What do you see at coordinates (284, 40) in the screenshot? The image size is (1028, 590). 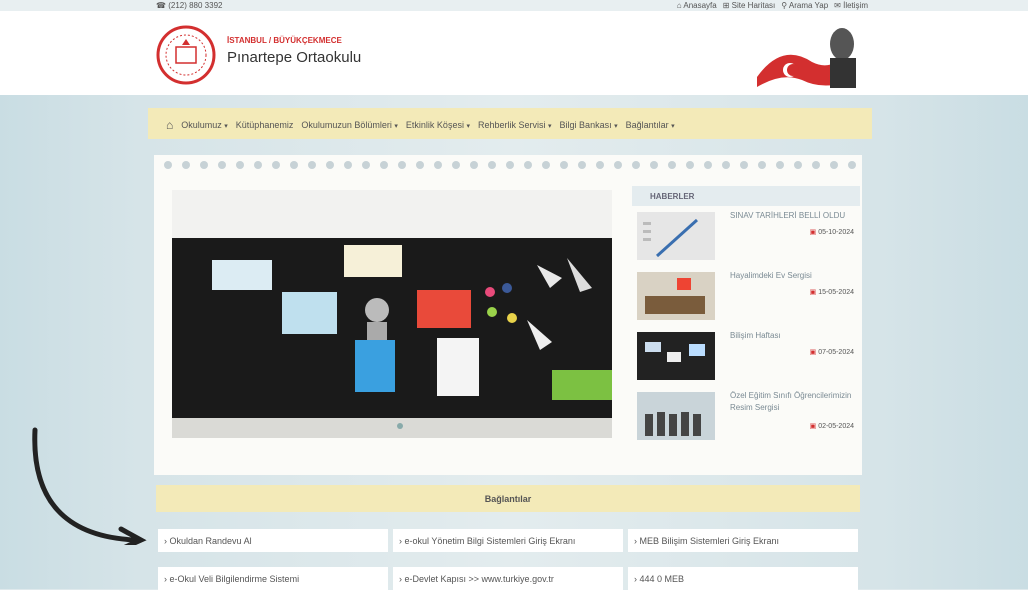 I see `city-label: İSTANBUL / BÜYÜKÇEKMECE` at bounding box center [284, 40].